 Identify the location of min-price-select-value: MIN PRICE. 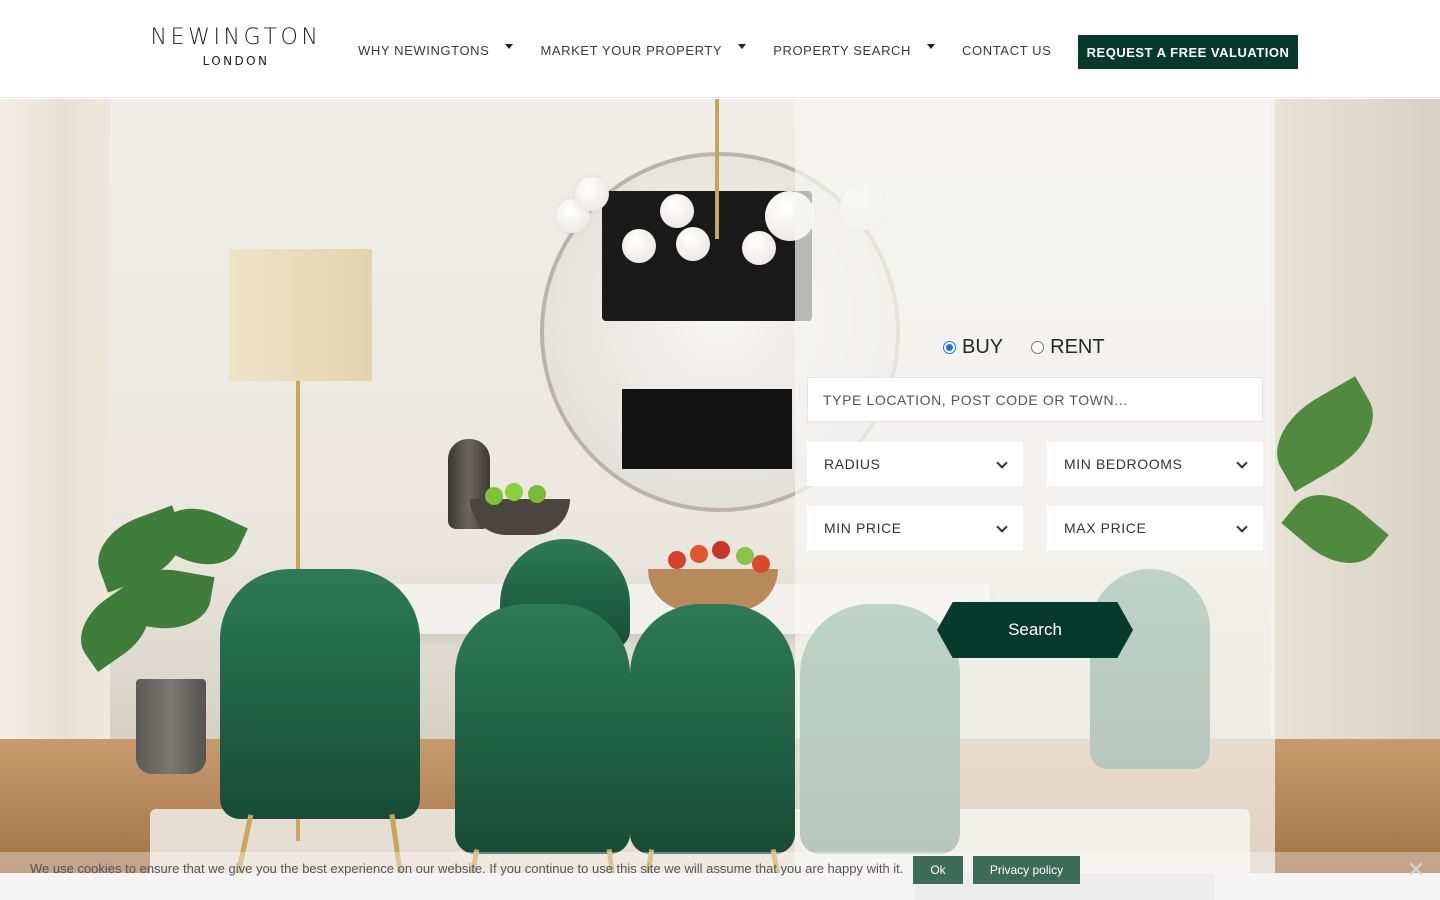
(863, 528).